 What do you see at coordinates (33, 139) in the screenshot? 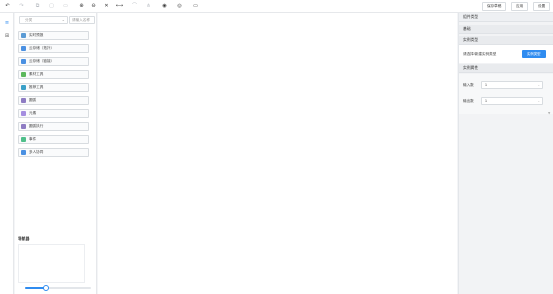
I see `component-label: 事件` at bounding box center [33, 139].